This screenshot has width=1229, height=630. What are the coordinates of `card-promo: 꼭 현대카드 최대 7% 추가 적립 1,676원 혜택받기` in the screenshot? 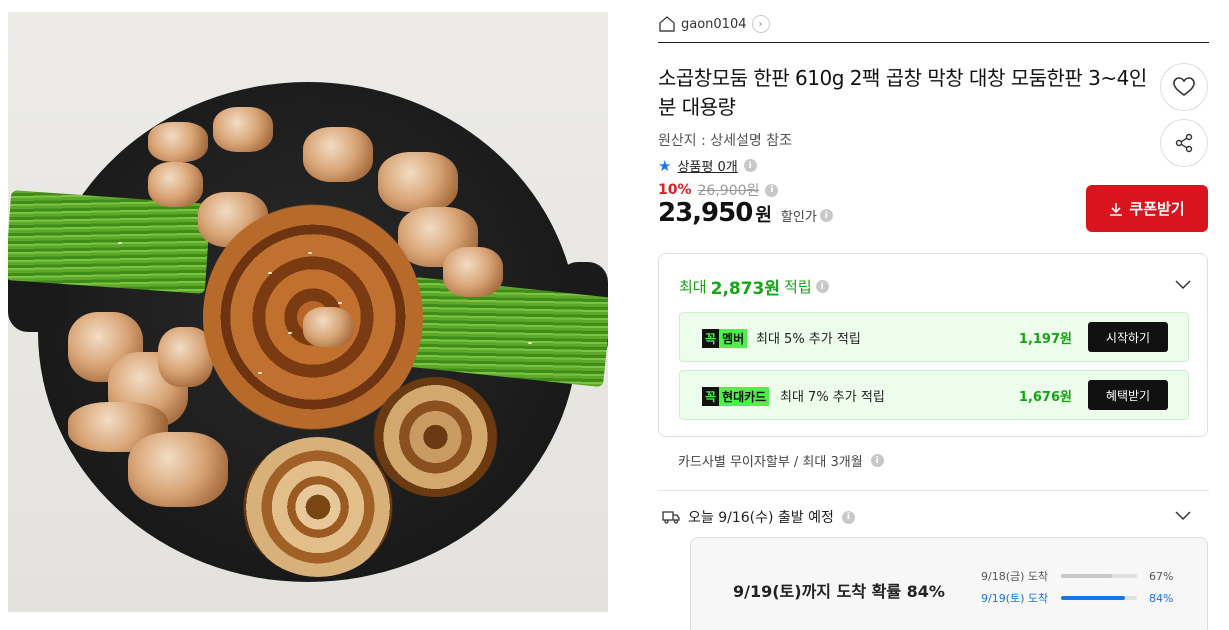 It's located at (934, 395).